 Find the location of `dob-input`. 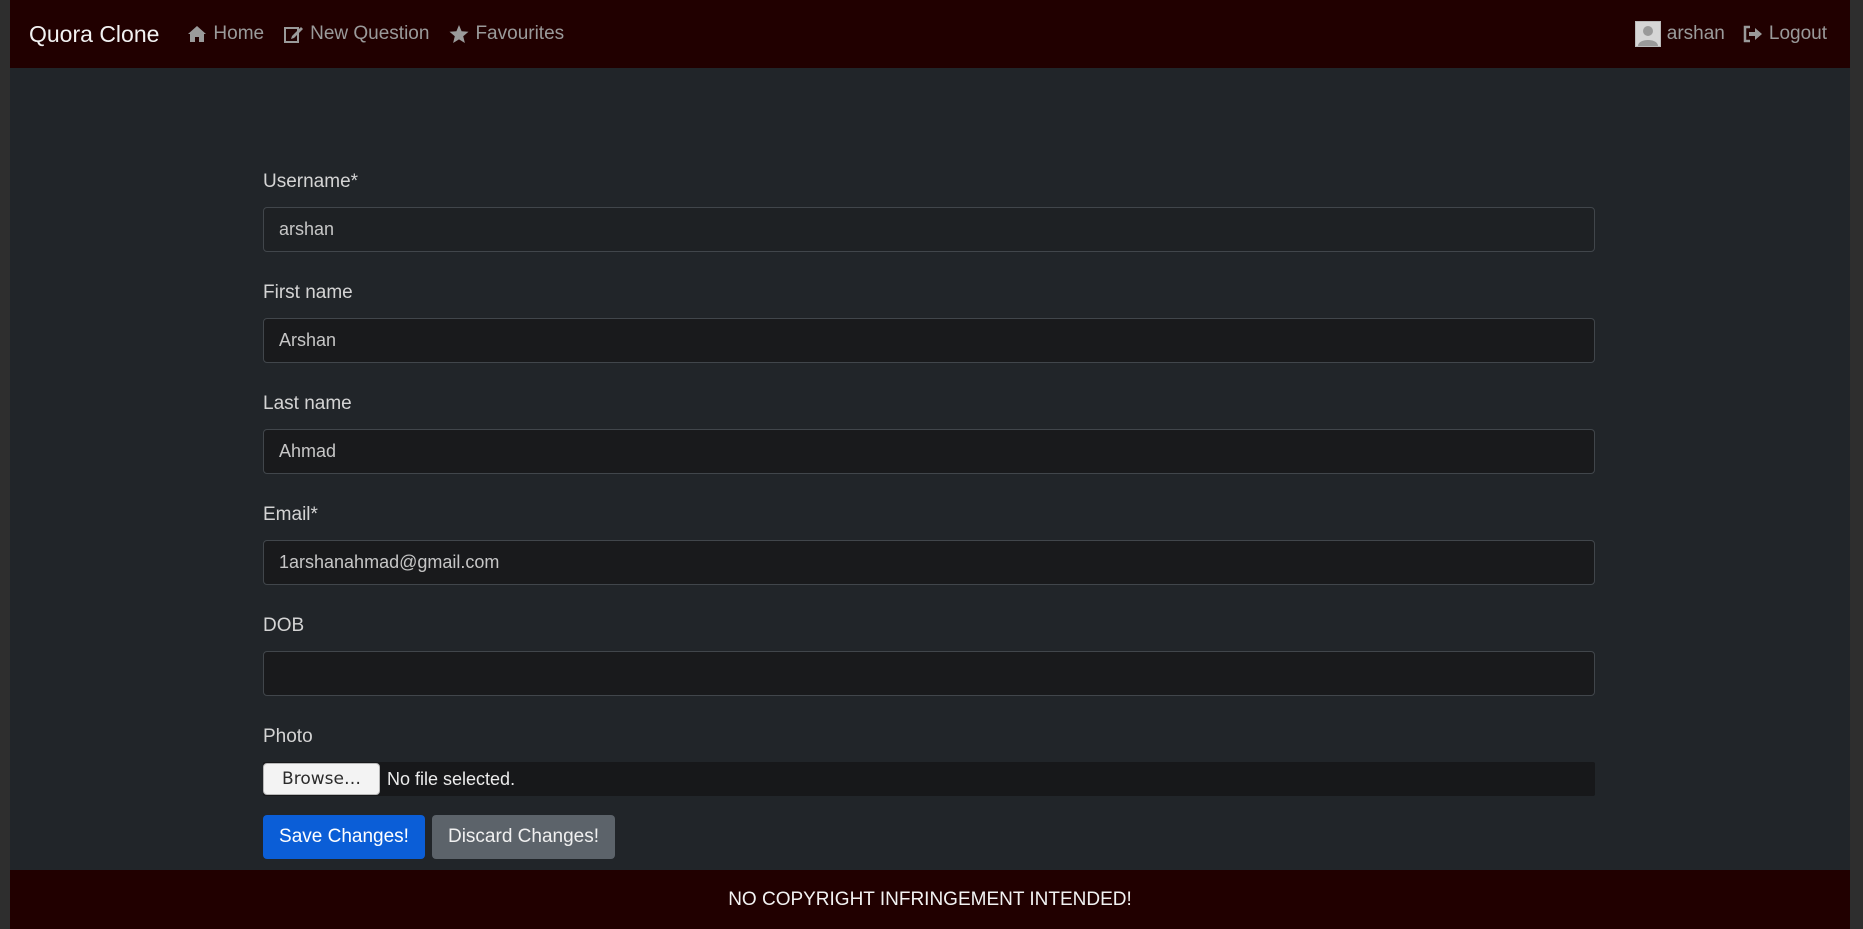

dob-input is located at coordinates (929, 673).